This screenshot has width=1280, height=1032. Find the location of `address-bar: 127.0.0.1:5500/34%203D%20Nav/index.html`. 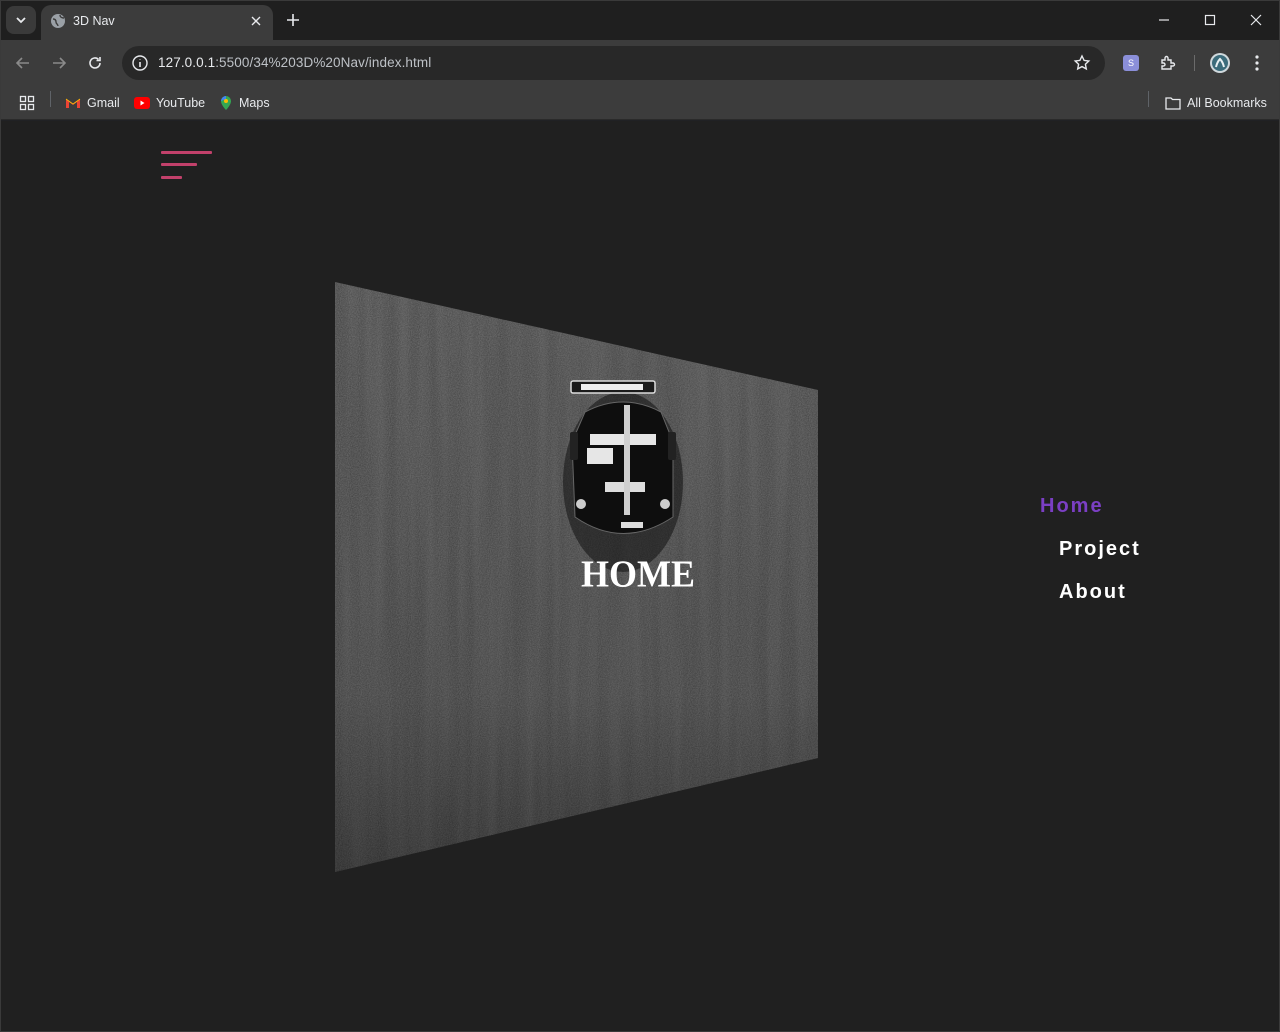

address-bar: 127.0.0.1:5500/34%203D%20Nav/index.html is located at coordinates (613, 63).